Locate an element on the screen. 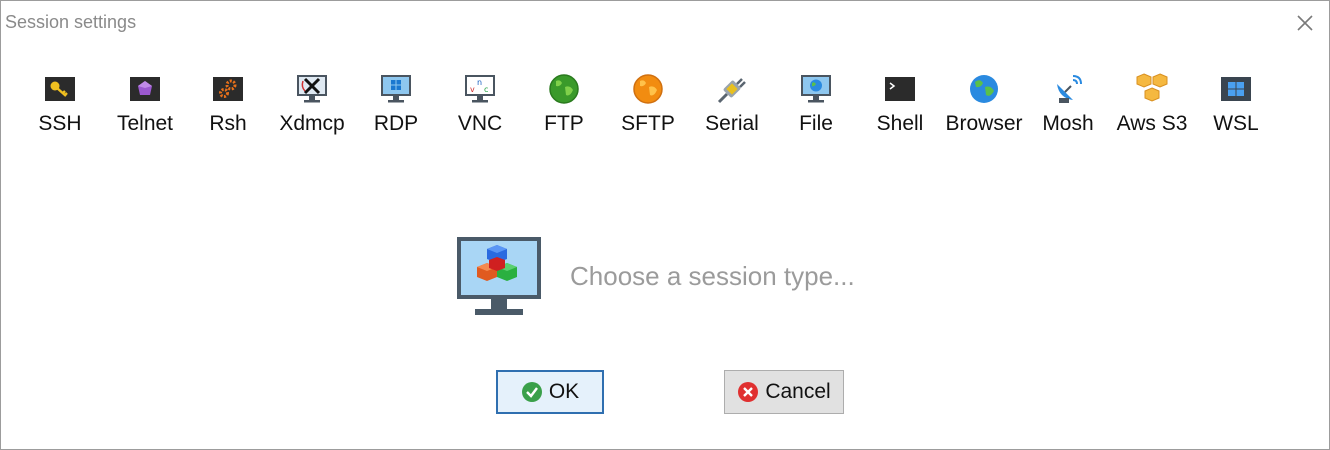  close-icon is located at coordinates (1305, 23).